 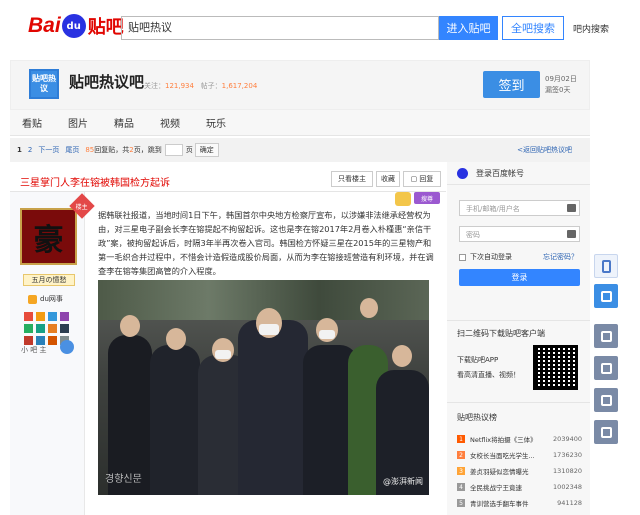 What do you see at coordinates (78, 122) in the screenshot?
I see `tab-images: 图片` at bounding box center [78, 122].